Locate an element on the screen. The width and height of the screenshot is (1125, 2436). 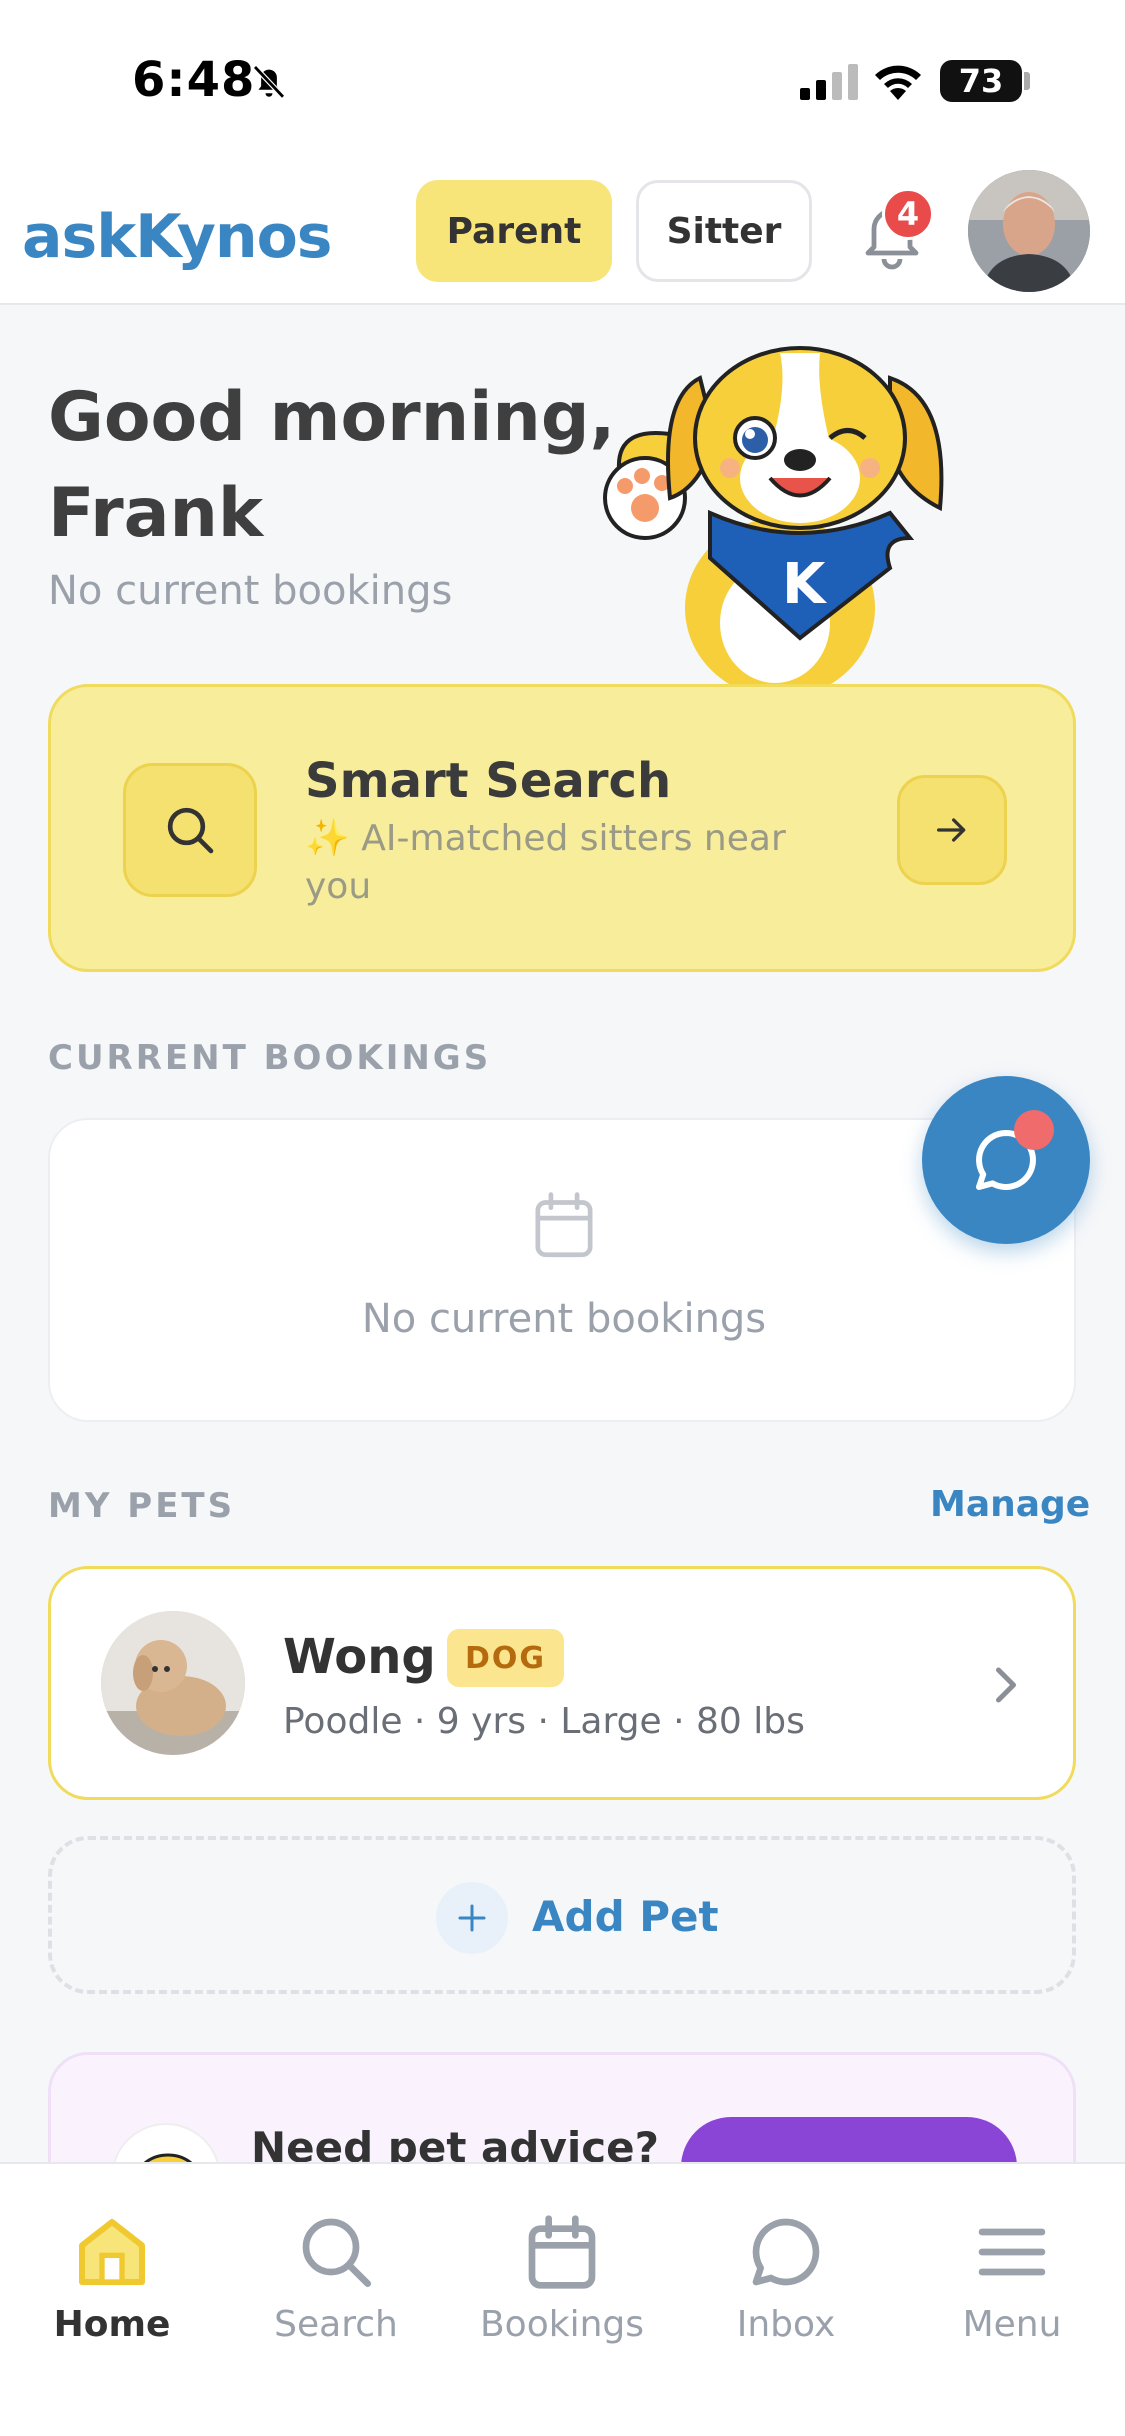
wifi-icon is located at coordinates (898, 82).